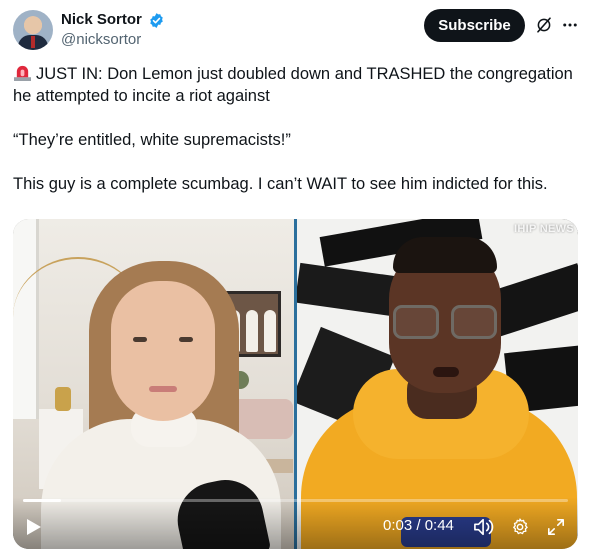 This screenshot has height=553, width=590. What do you see at coordinates (556, 527) in the screenshot?
I see `fullscreen-icon` at bounding box center [556, 527].